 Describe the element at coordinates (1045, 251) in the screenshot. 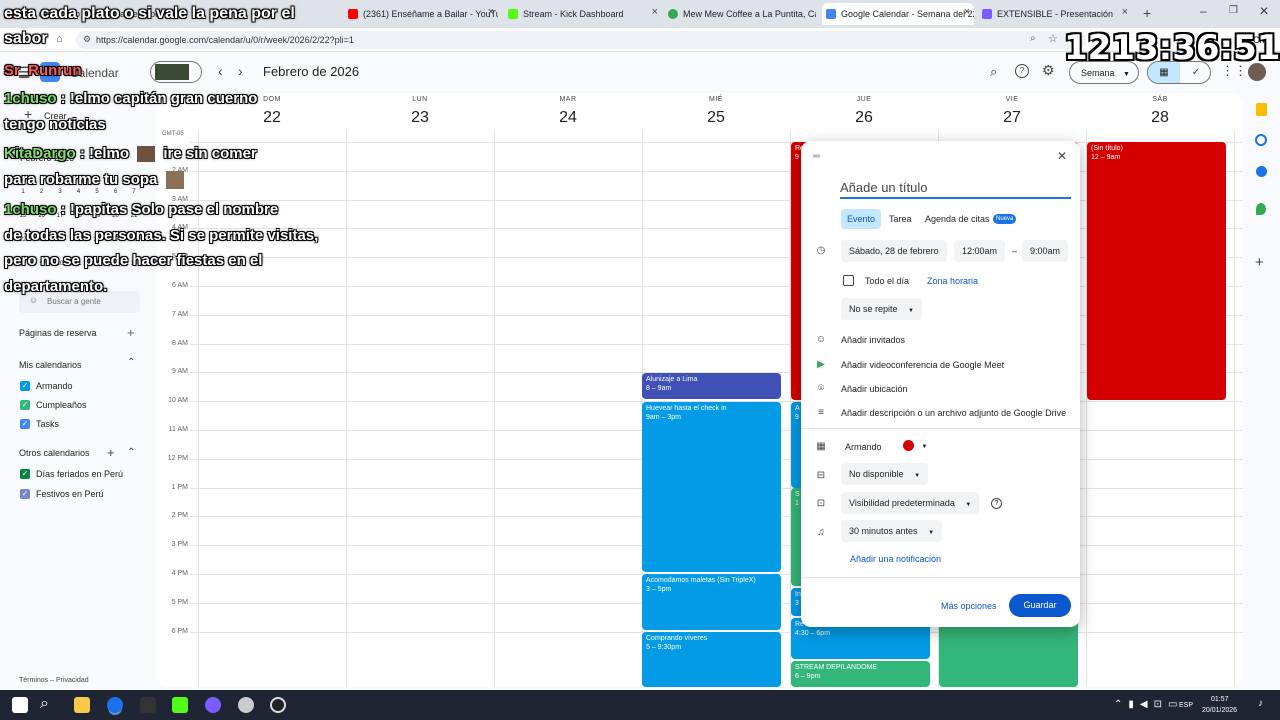

I see `end-time-picker: 9:00am` at that location.